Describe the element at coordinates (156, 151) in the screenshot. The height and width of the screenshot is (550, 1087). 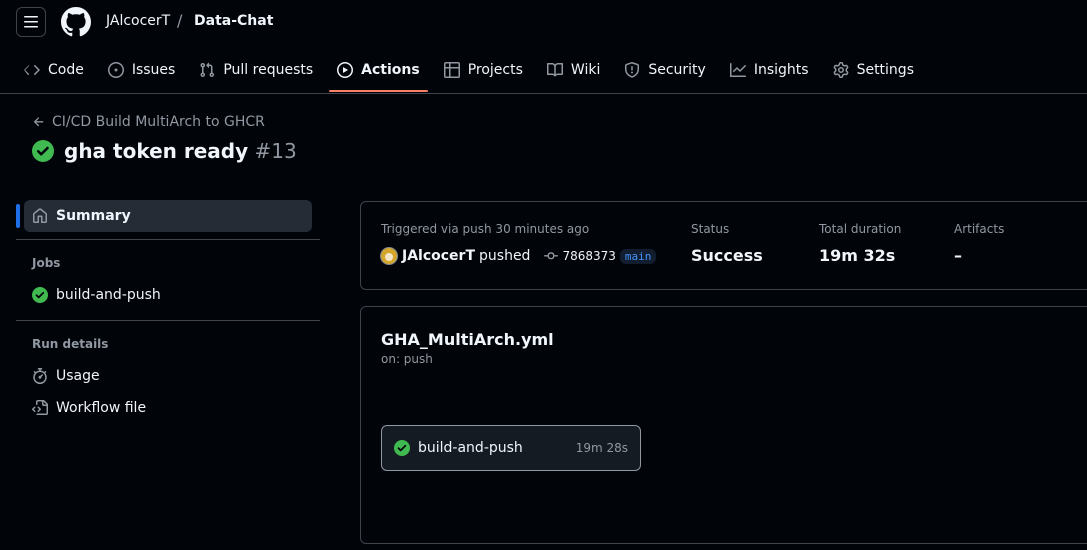
I see `run-title: gha token ready` at that location.